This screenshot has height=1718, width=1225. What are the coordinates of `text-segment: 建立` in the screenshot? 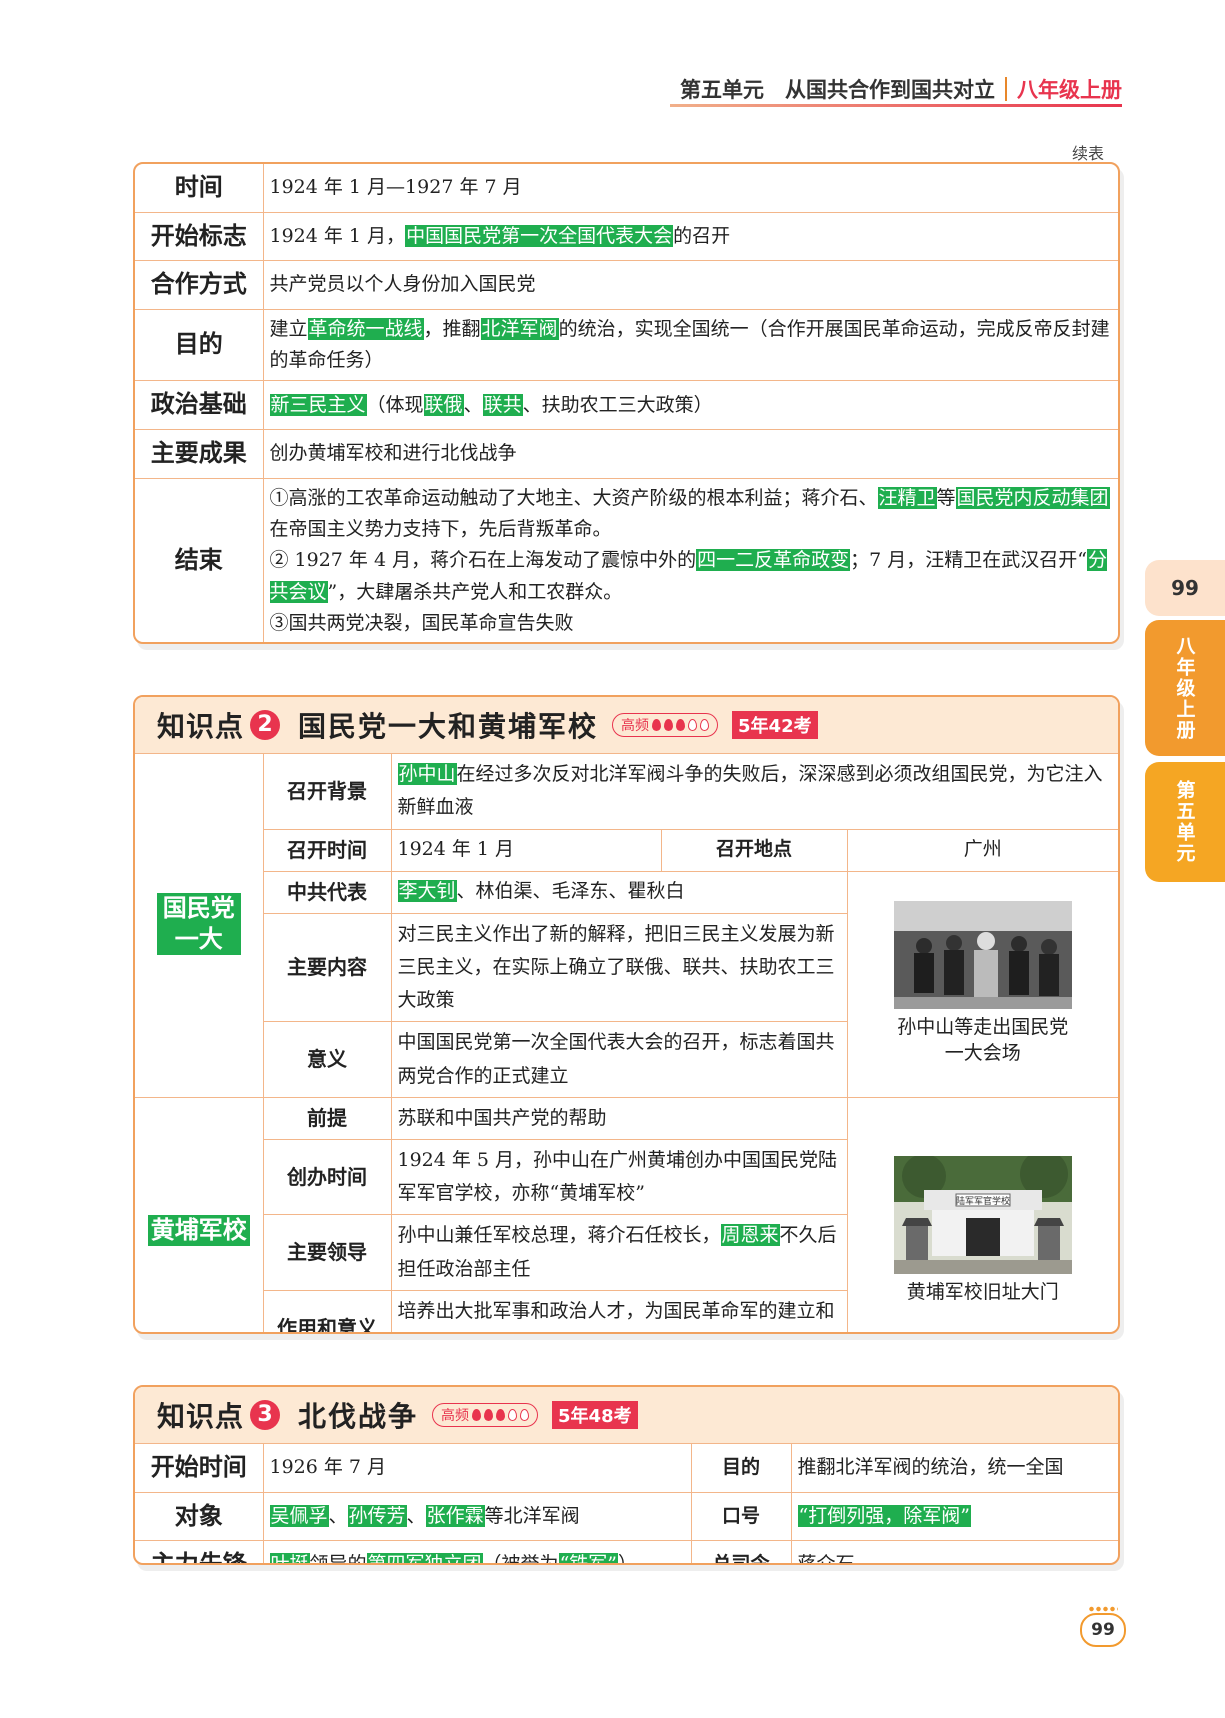 It's located at (288, 328).